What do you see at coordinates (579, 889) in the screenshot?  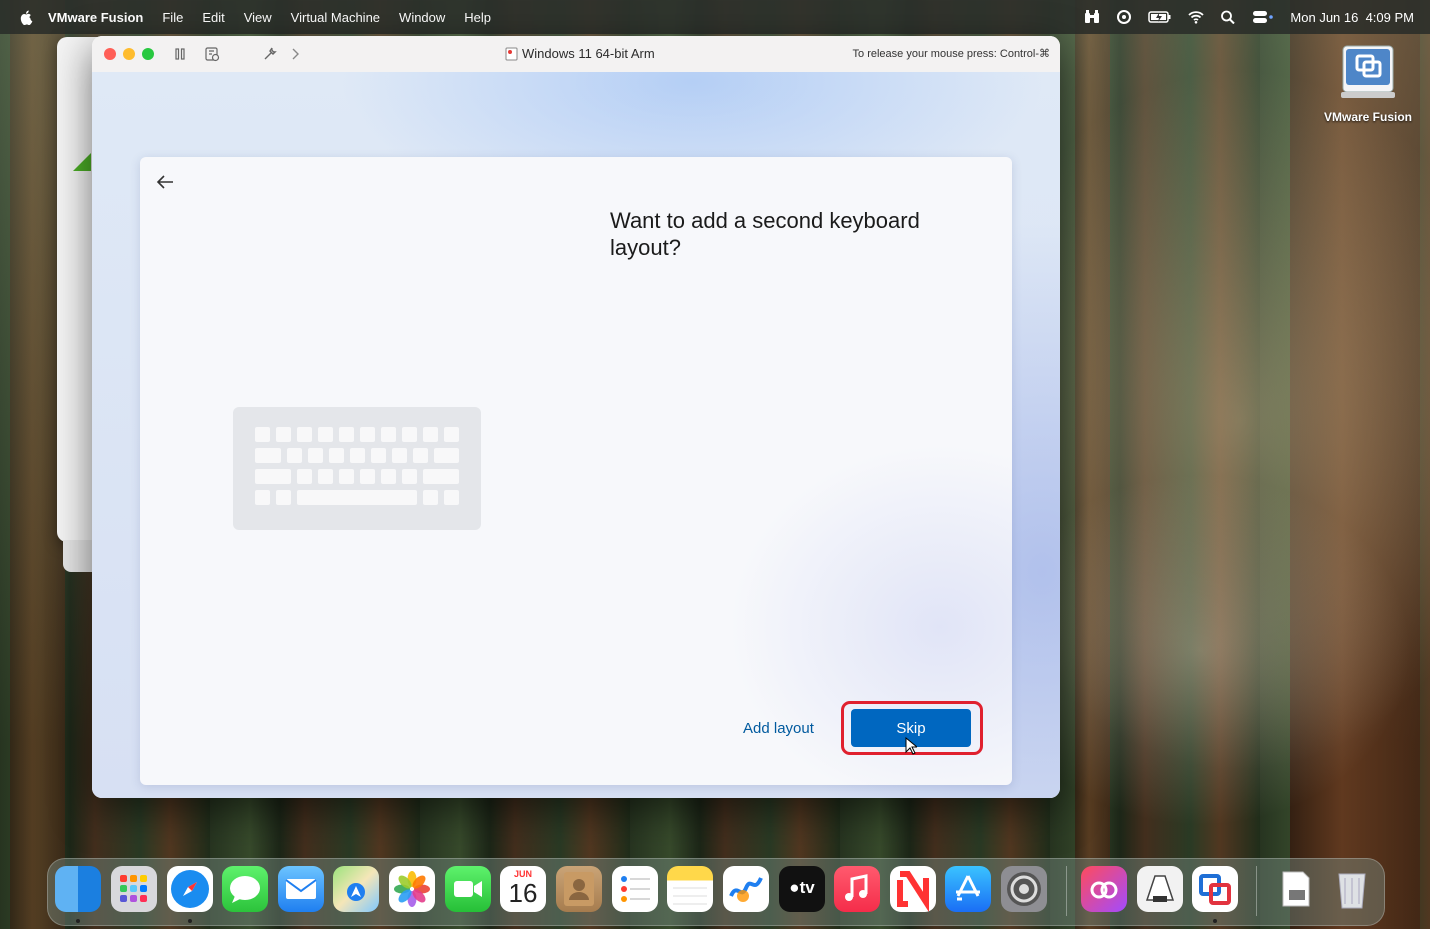 I see `contacts-icon` at bounding box center [579, 889].